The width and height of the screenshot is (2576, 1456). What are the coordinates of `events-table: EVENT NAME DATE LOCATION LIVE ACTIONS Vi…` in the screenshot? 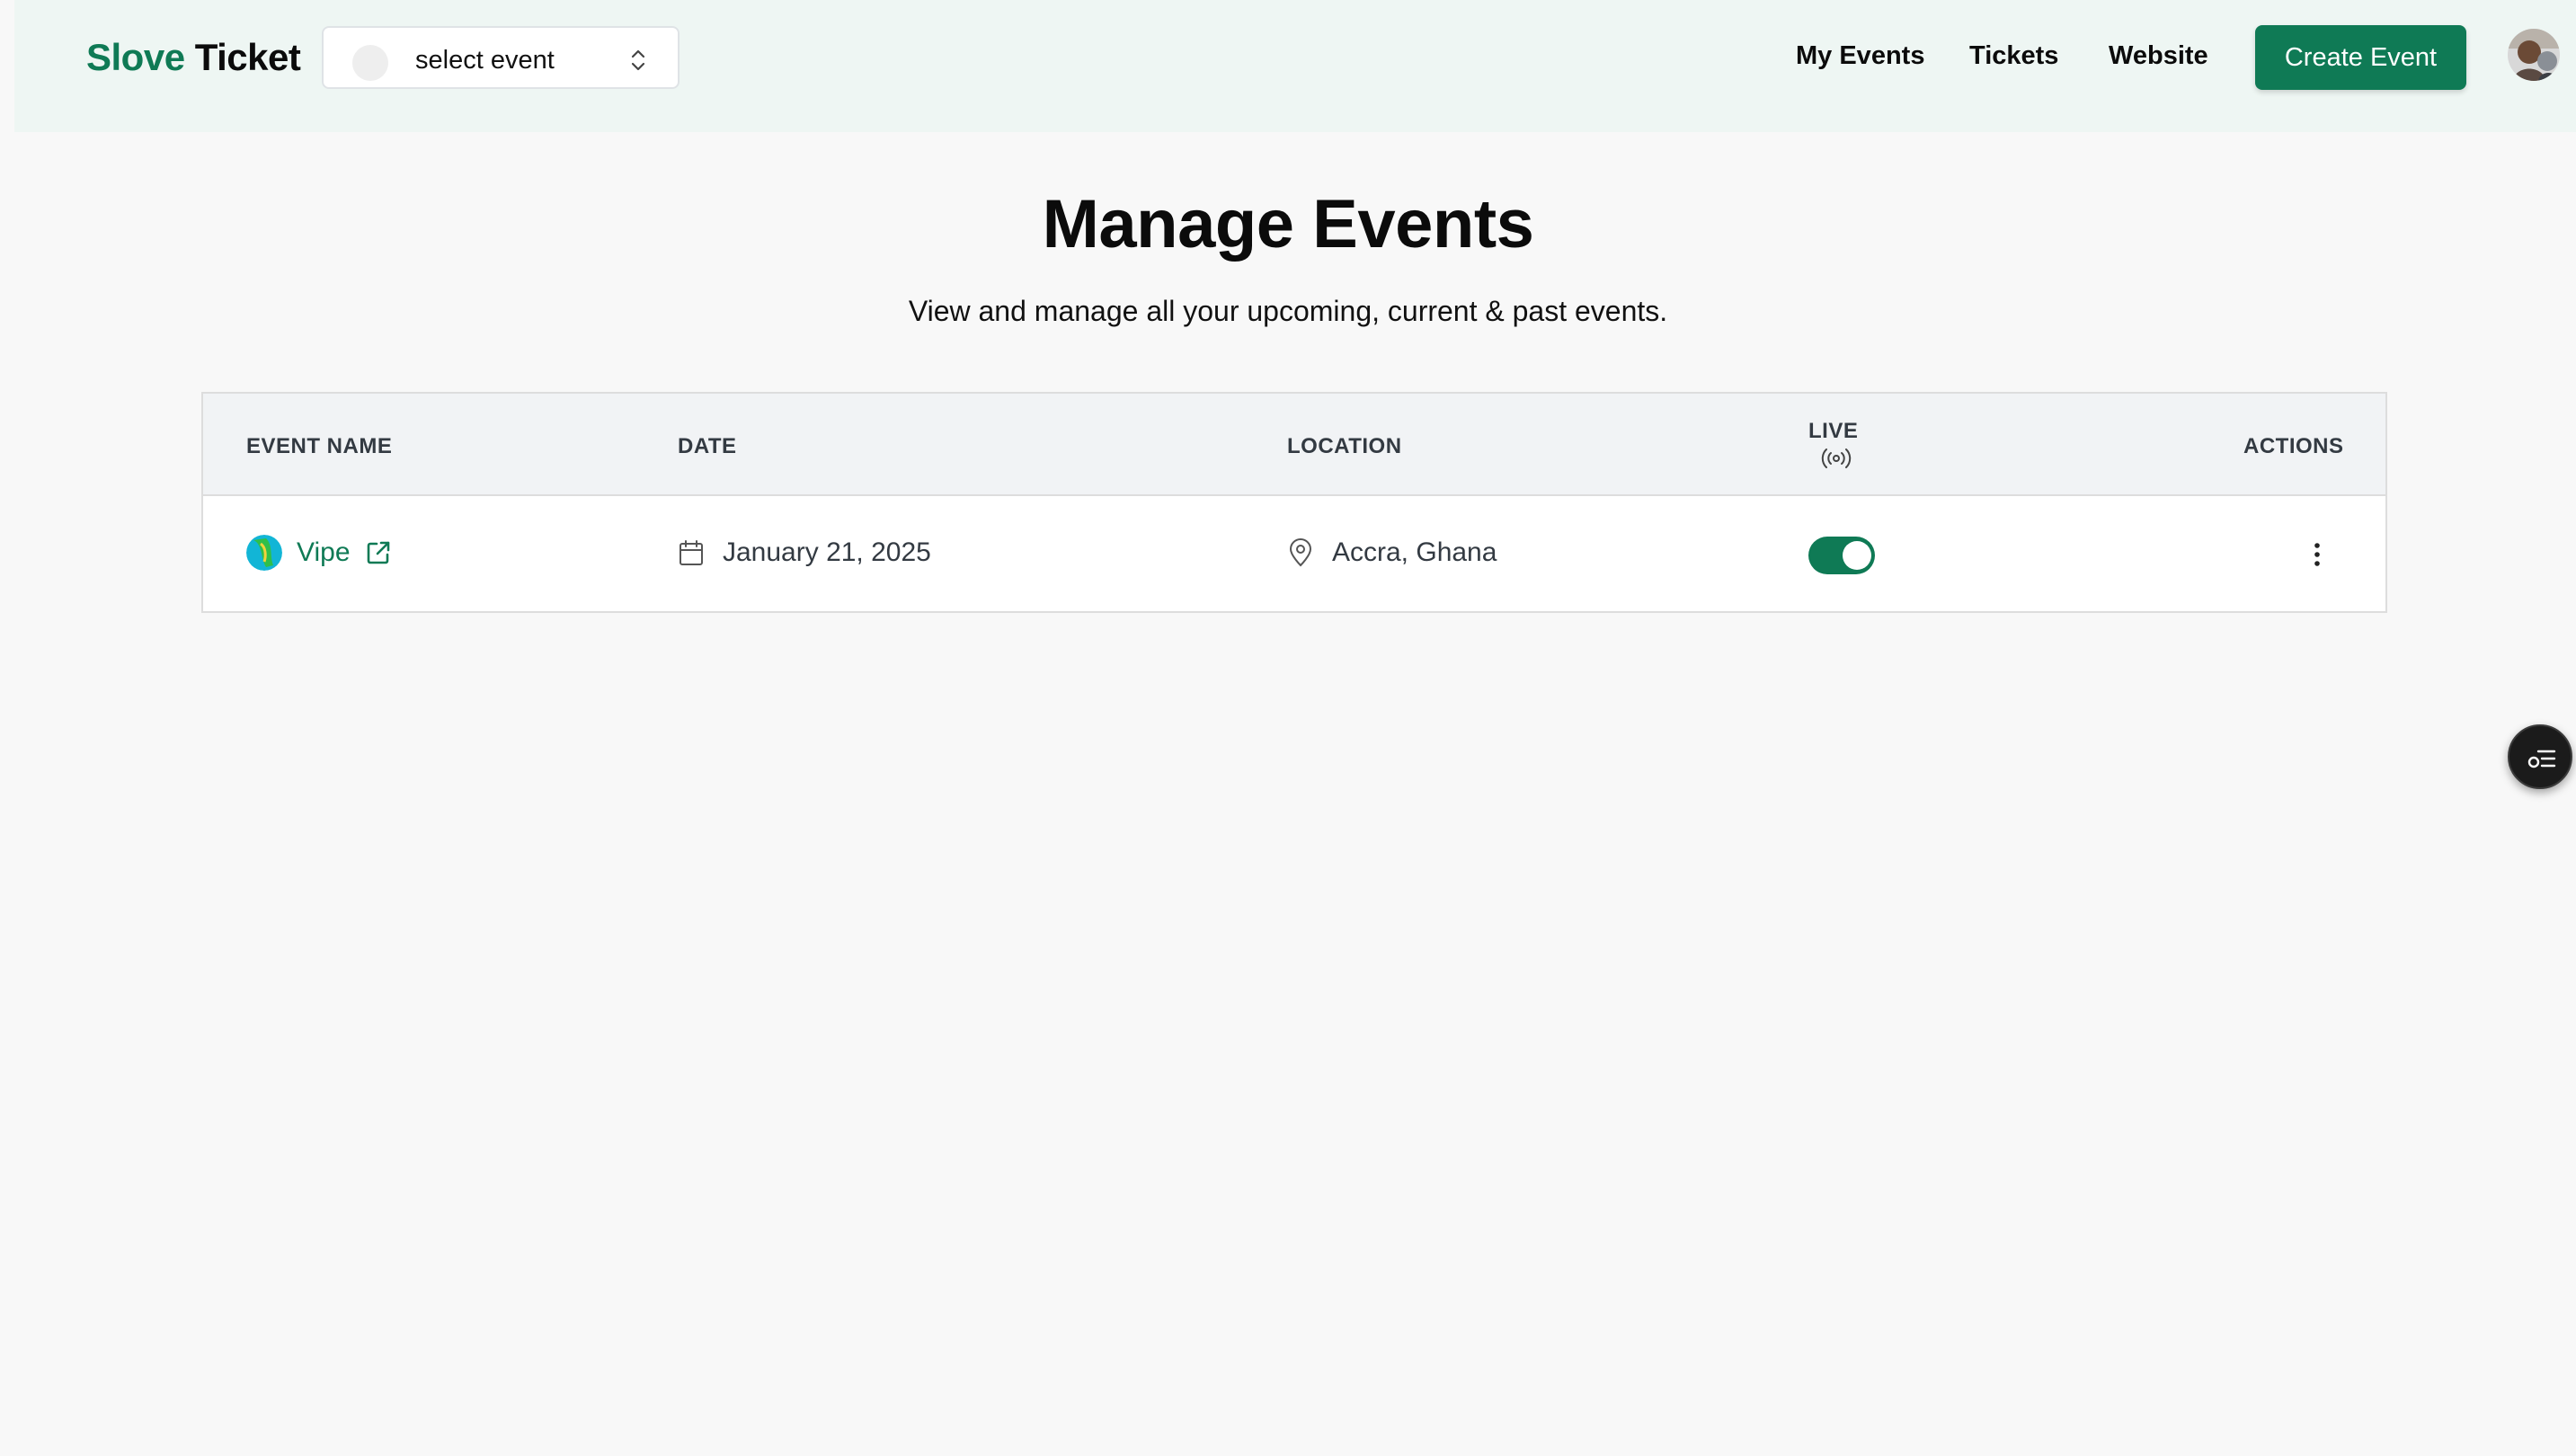 It's located at (1294, 503).